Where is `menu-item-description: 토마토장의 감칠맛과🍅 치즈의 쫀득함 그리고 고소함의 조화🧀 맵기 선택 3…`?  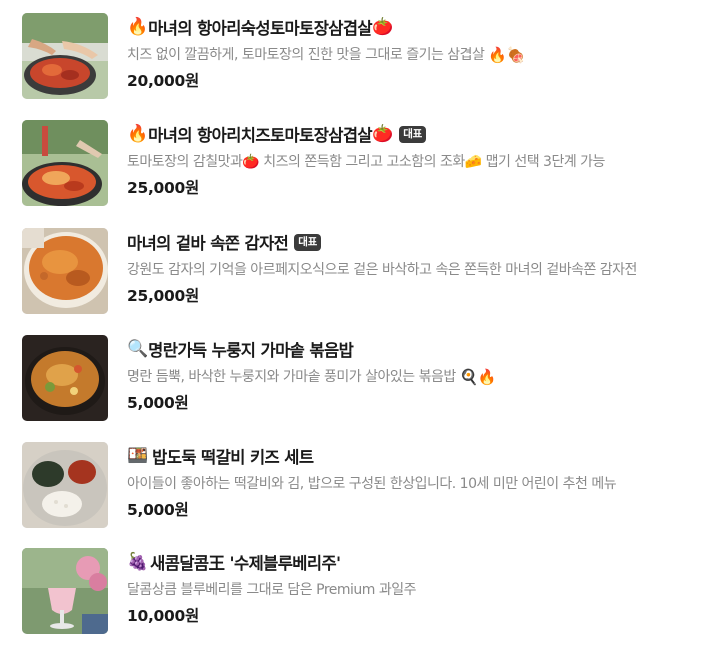
menu-item-description: 토마토장의 감칠맛과🍅 치즈의 쫀득함 그리고 고소함의 조화🧀 맵기 선택 3… is located at coordinates (404, 162).